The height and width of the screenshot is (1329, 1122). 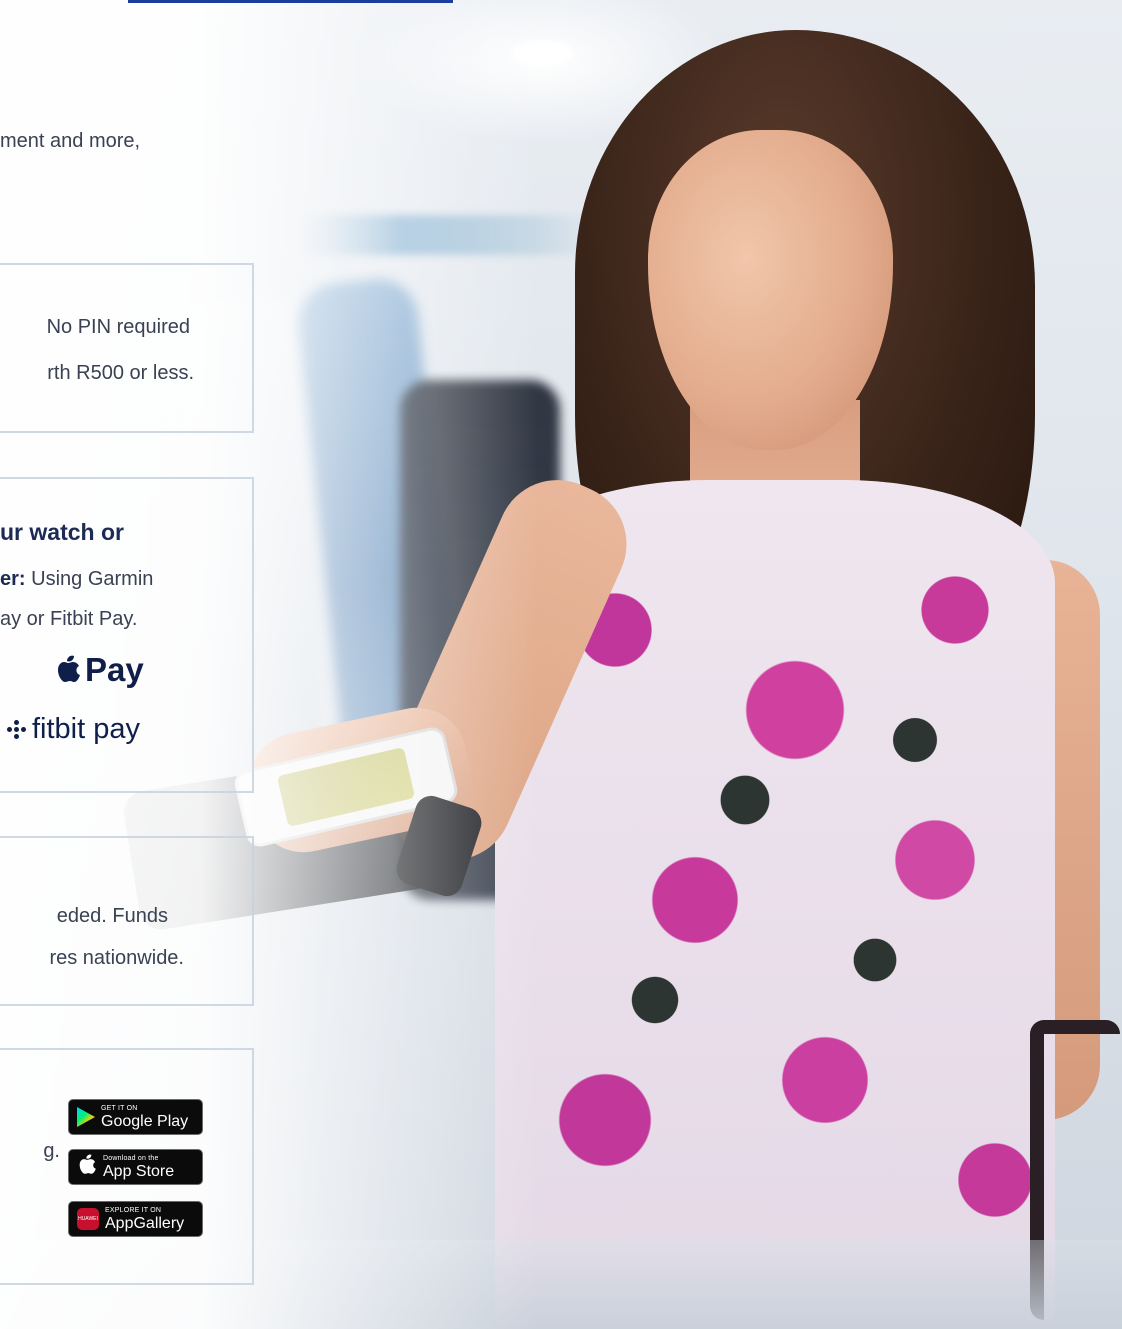 I want to click on google-play-badge: GET IT ON Google Play, so click(x=135, y=1117).